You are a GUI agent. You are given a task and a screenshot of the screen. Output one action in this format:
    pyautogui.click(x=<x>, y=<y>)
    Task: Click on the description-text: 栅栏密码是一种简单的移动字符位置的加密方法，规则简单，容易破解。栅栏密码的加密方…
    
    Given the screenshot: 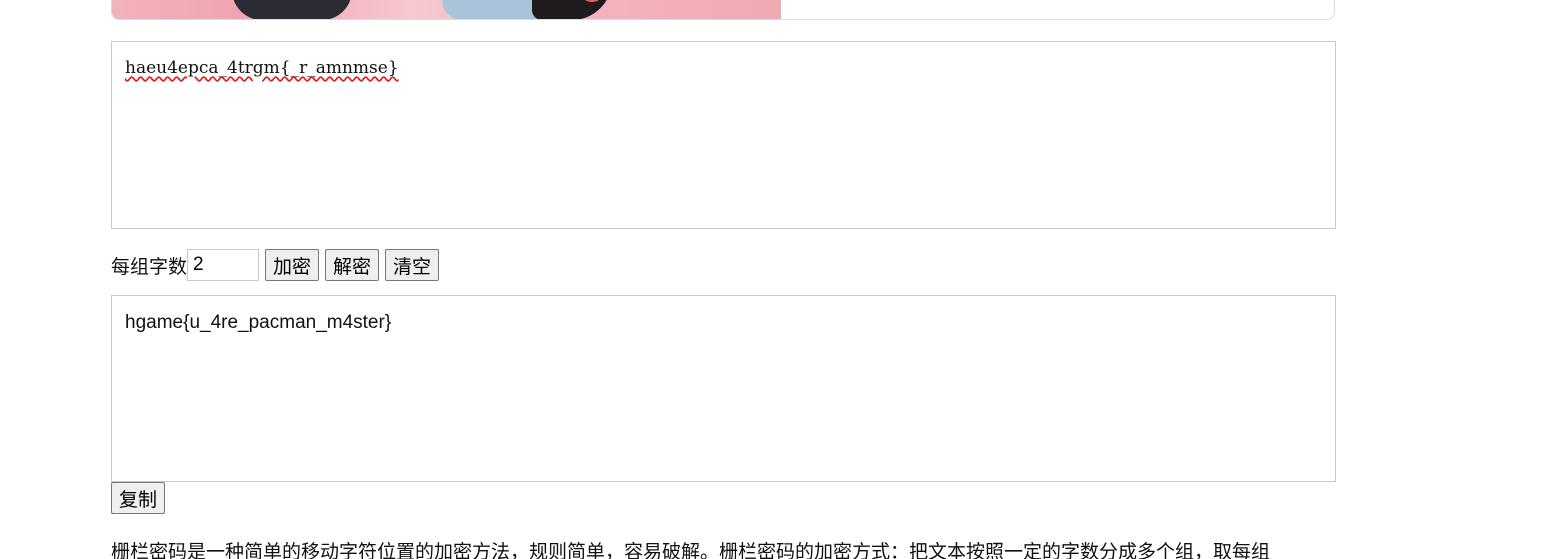 What is the action you would take?
    pyautogui.click(x=691, y=550)
    